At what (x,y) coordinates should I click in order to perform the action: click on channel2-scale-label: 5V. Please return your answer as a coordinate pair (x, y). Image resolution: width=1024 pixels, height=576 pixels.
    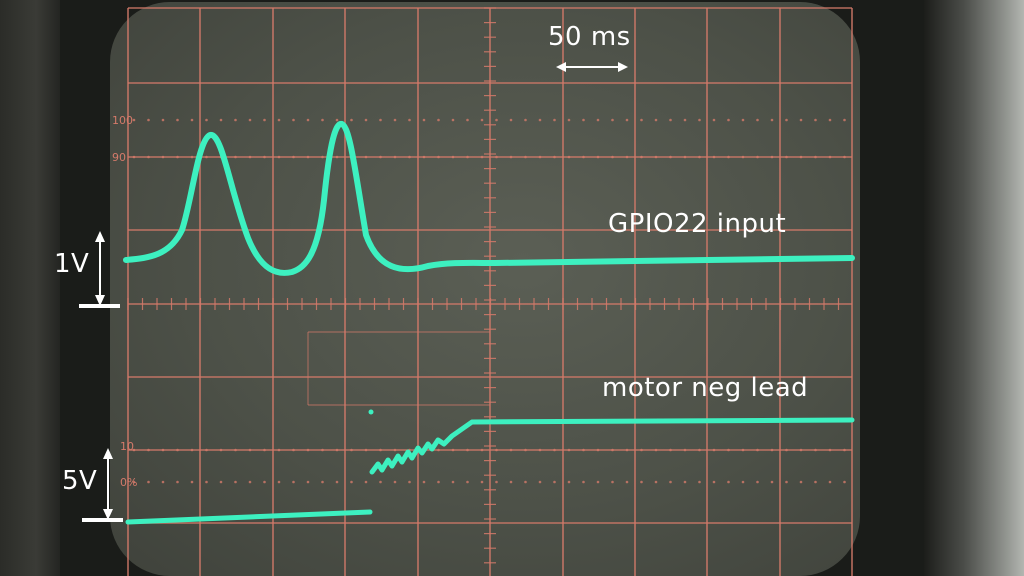
    Looking at the image, I should click on (80, 481).